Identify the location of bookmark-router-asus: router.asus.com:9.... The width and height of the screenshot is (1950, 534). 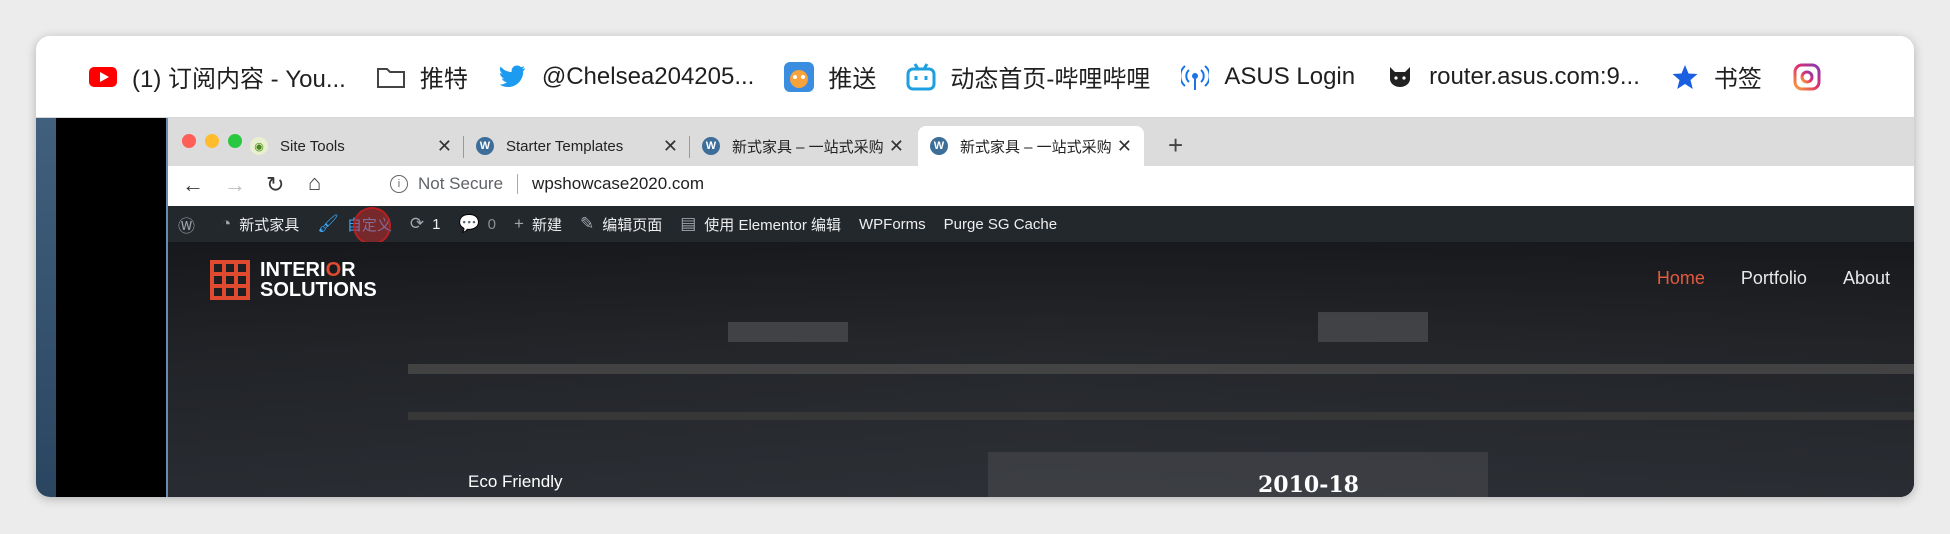
(1512, 77).